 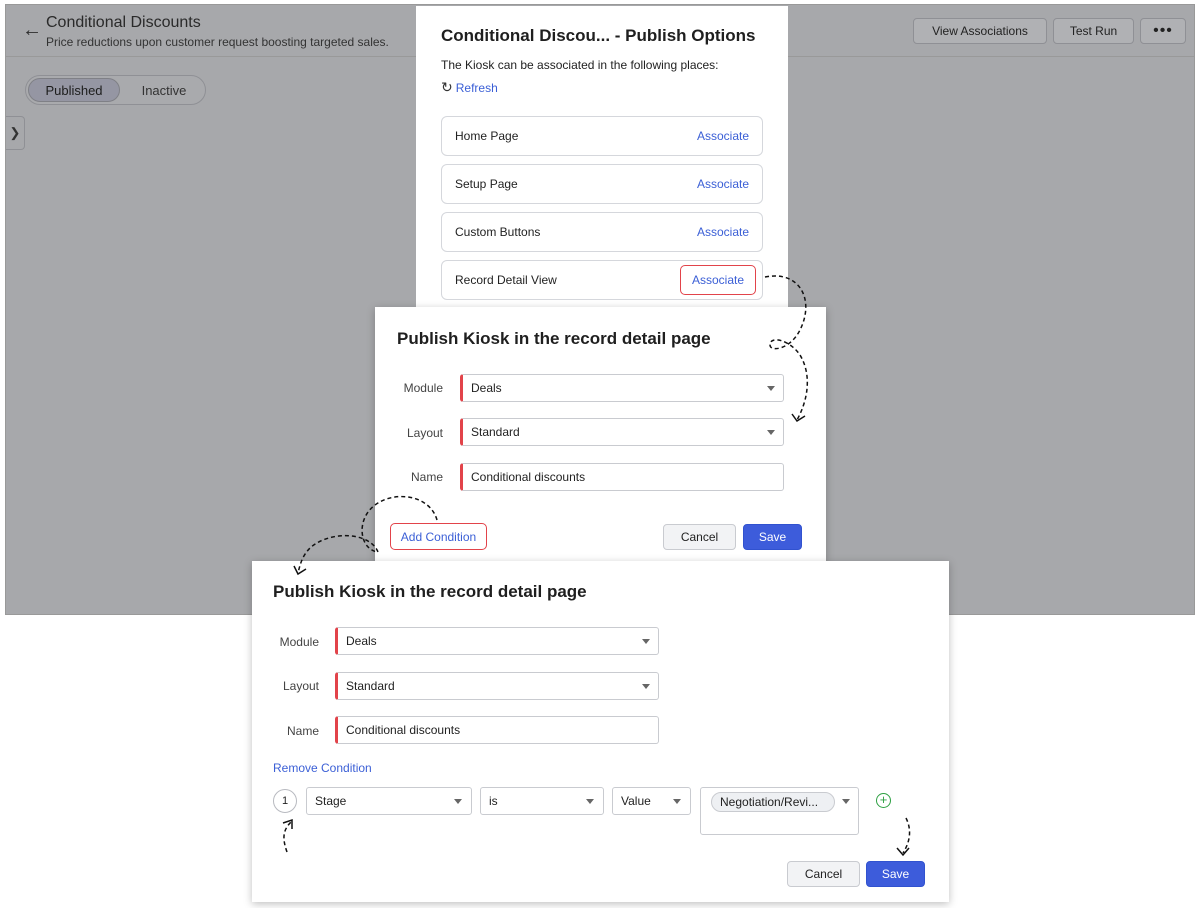 I want to click on chevron-right-icon: ❯, so click(x=15, y=132).